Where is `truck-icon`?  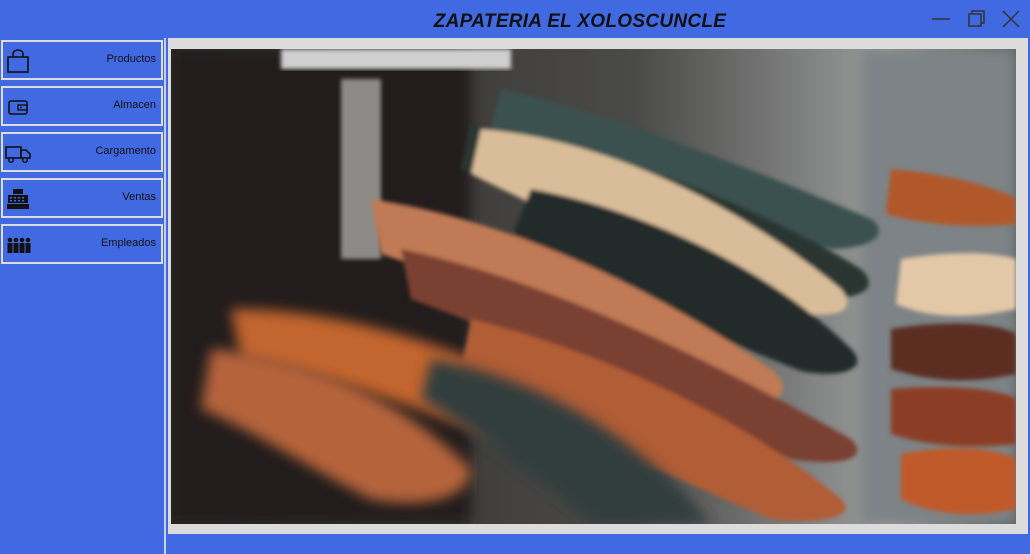
truck-icon is located at coordinates (18, 153).